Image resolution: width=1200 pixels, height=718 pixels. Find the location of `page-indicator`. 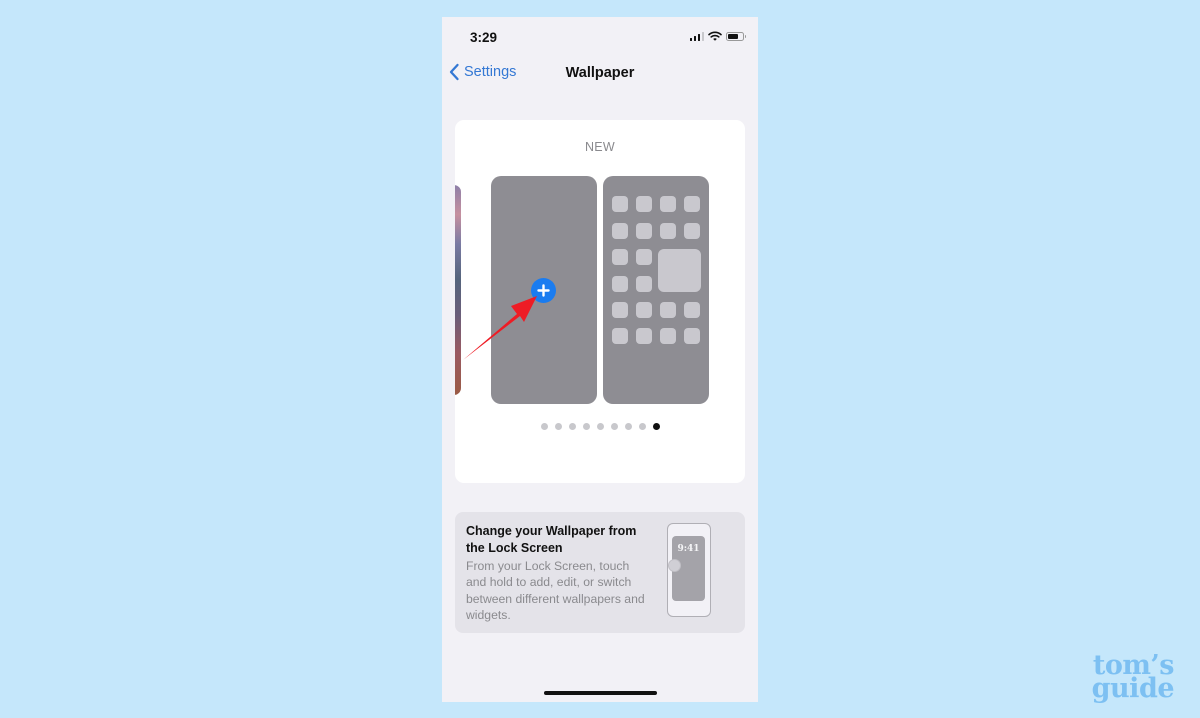

page-indicator is located at coordinates (600, 426).